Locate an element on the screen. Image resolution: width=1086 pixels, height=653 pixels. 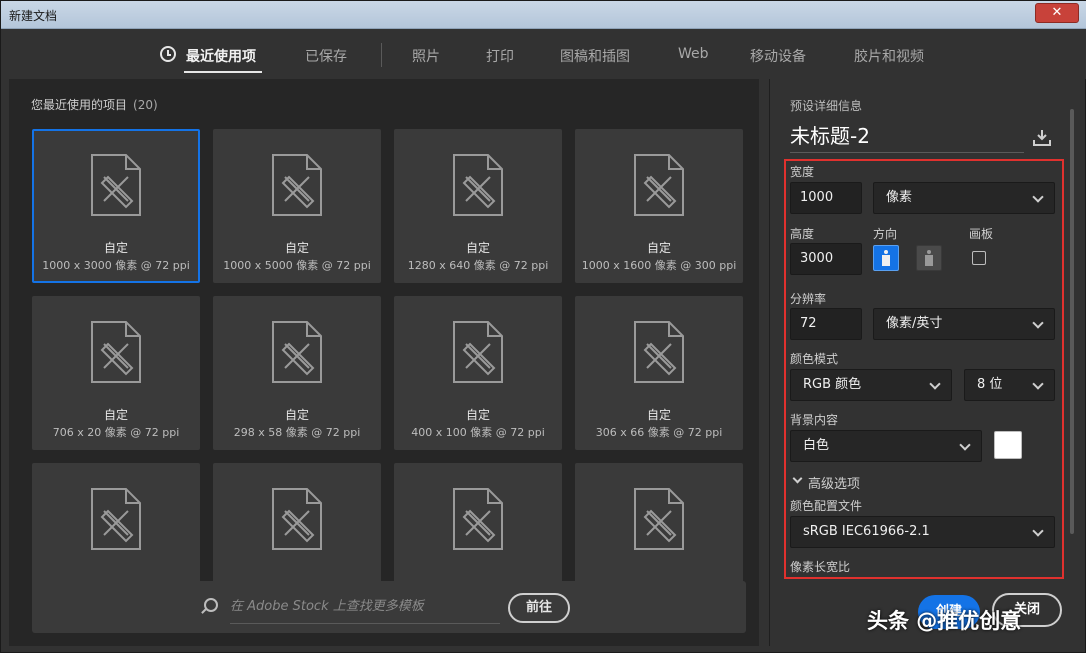
tab-mobile: 移动设备 is located at coordinates (778, 56).